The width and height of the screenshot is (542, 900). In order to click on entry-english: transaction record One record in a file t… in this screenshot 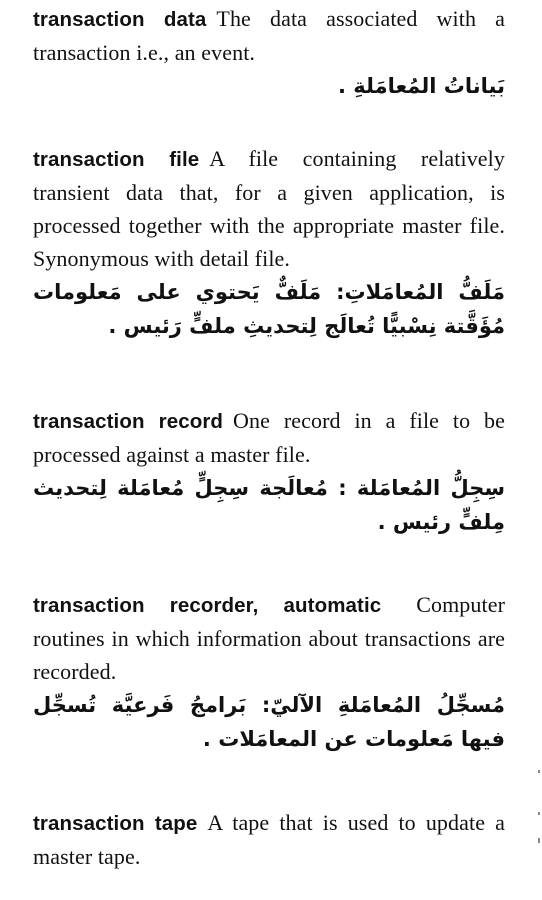, I will do `click(269, 437)`.